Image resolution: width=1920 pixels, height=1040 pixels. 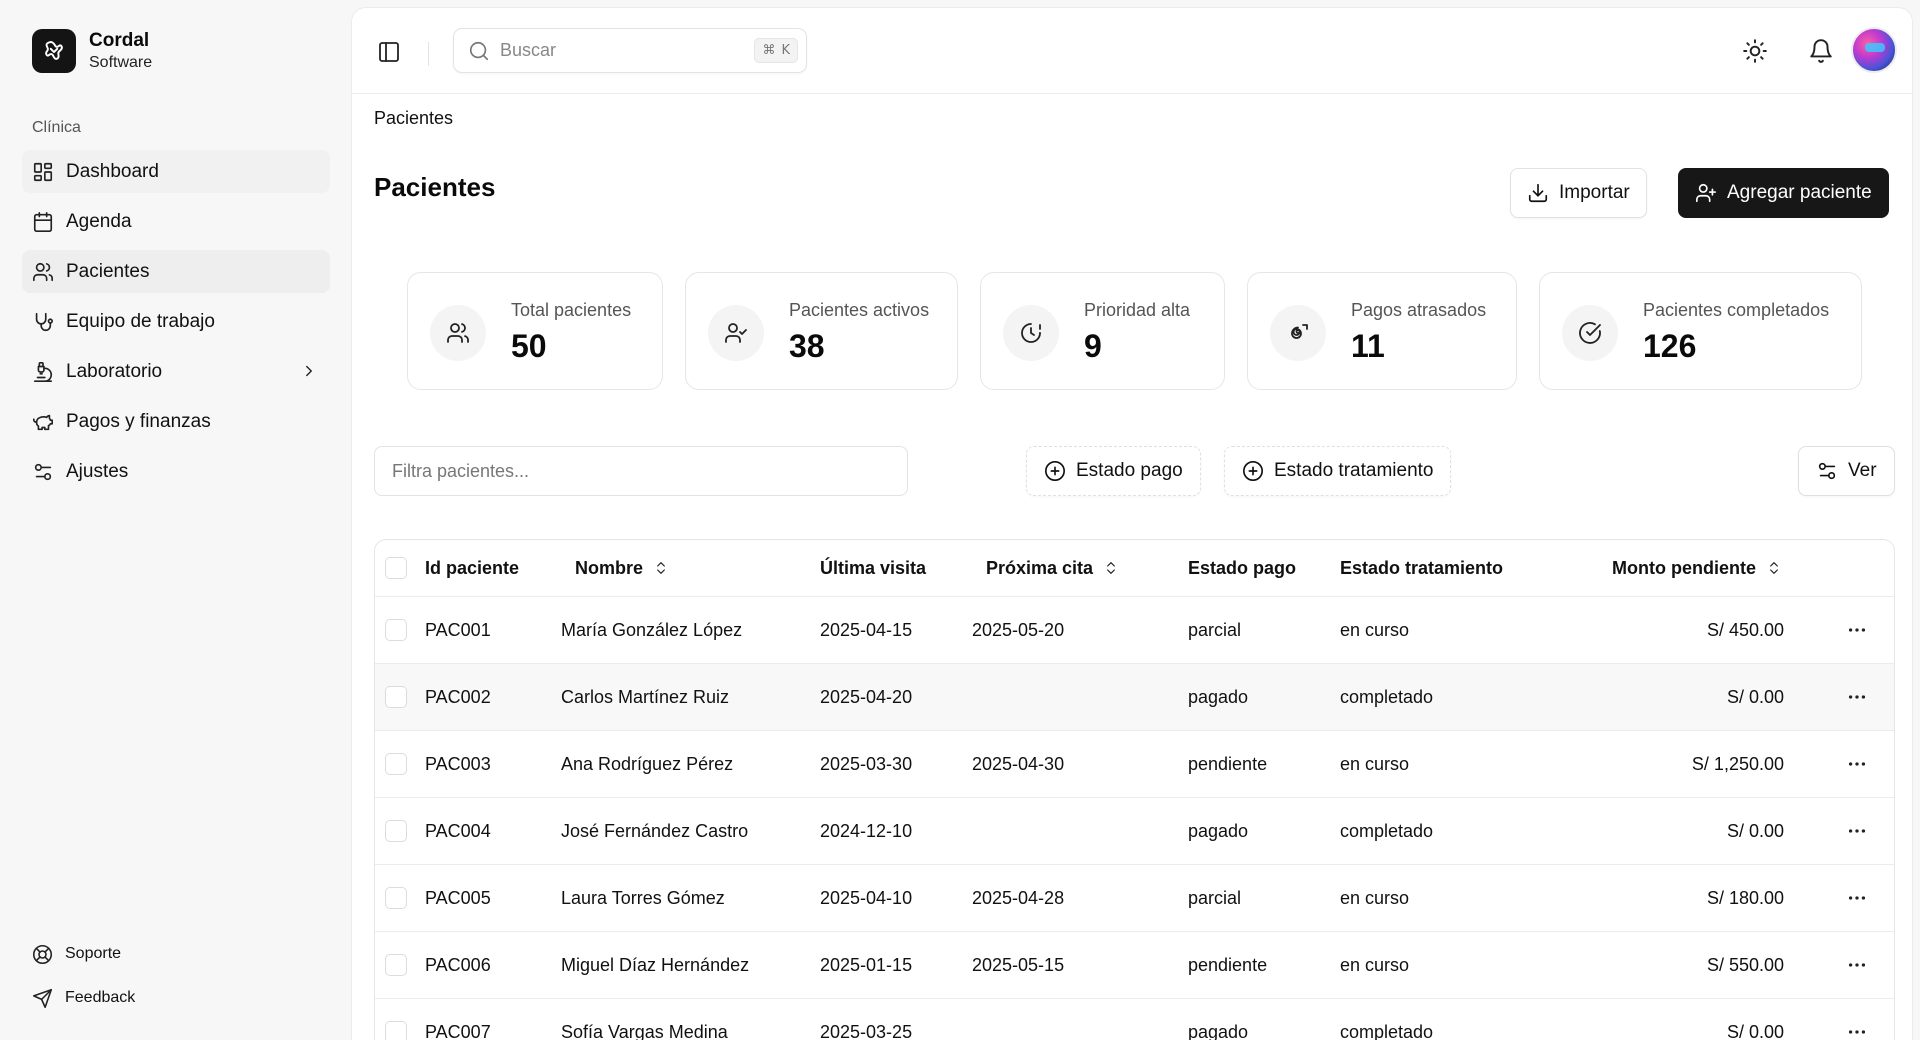 I want to click on treatment-status: en curso, so click(x=1375, y=629).